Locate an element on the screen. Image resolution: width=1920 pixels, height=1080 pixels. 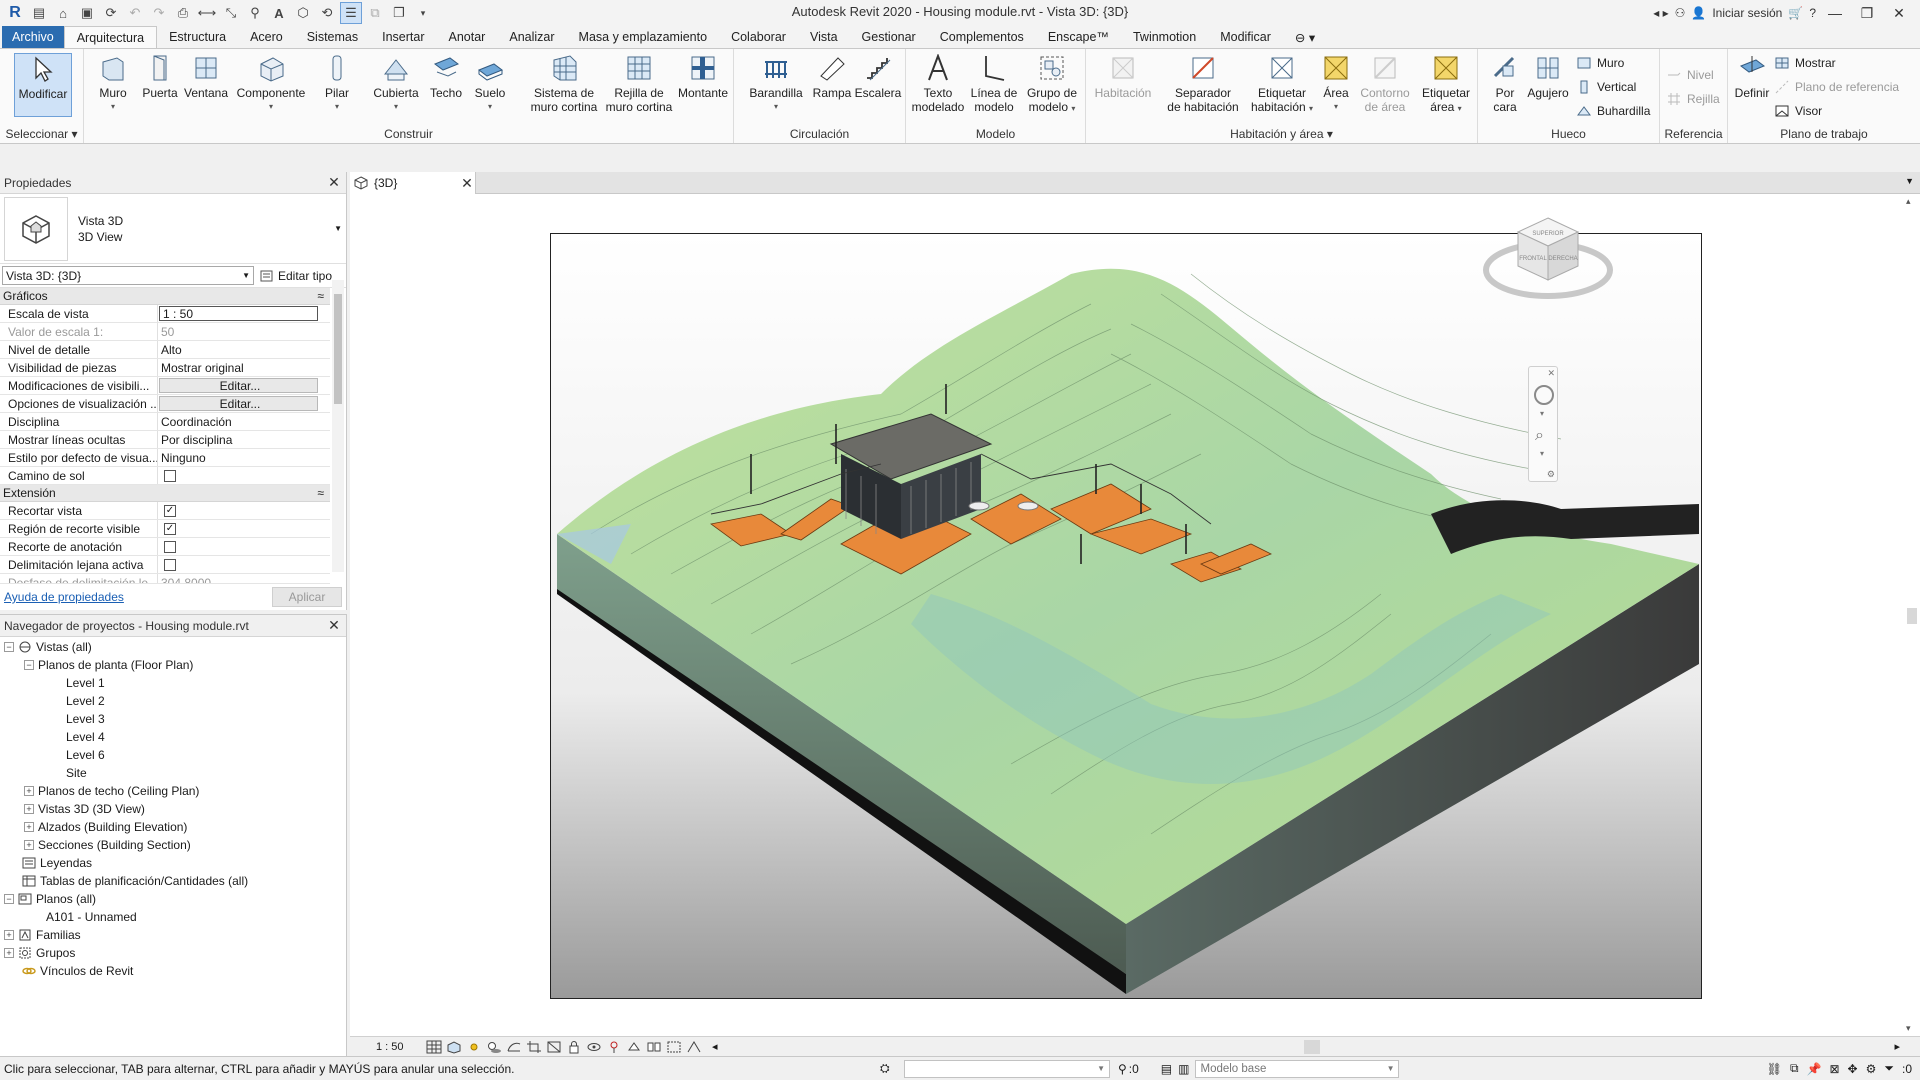
view-scale-button: 1 : 50 is located at coordinates (401, 1047).